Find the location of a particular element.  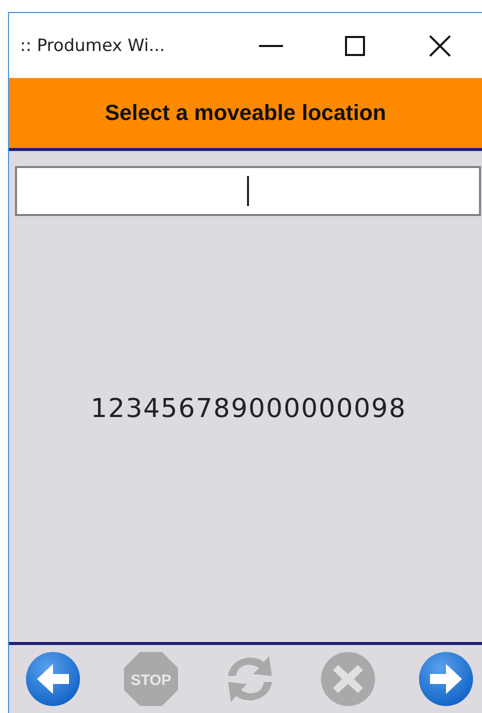

input-field is located at coordinates (248, 191).